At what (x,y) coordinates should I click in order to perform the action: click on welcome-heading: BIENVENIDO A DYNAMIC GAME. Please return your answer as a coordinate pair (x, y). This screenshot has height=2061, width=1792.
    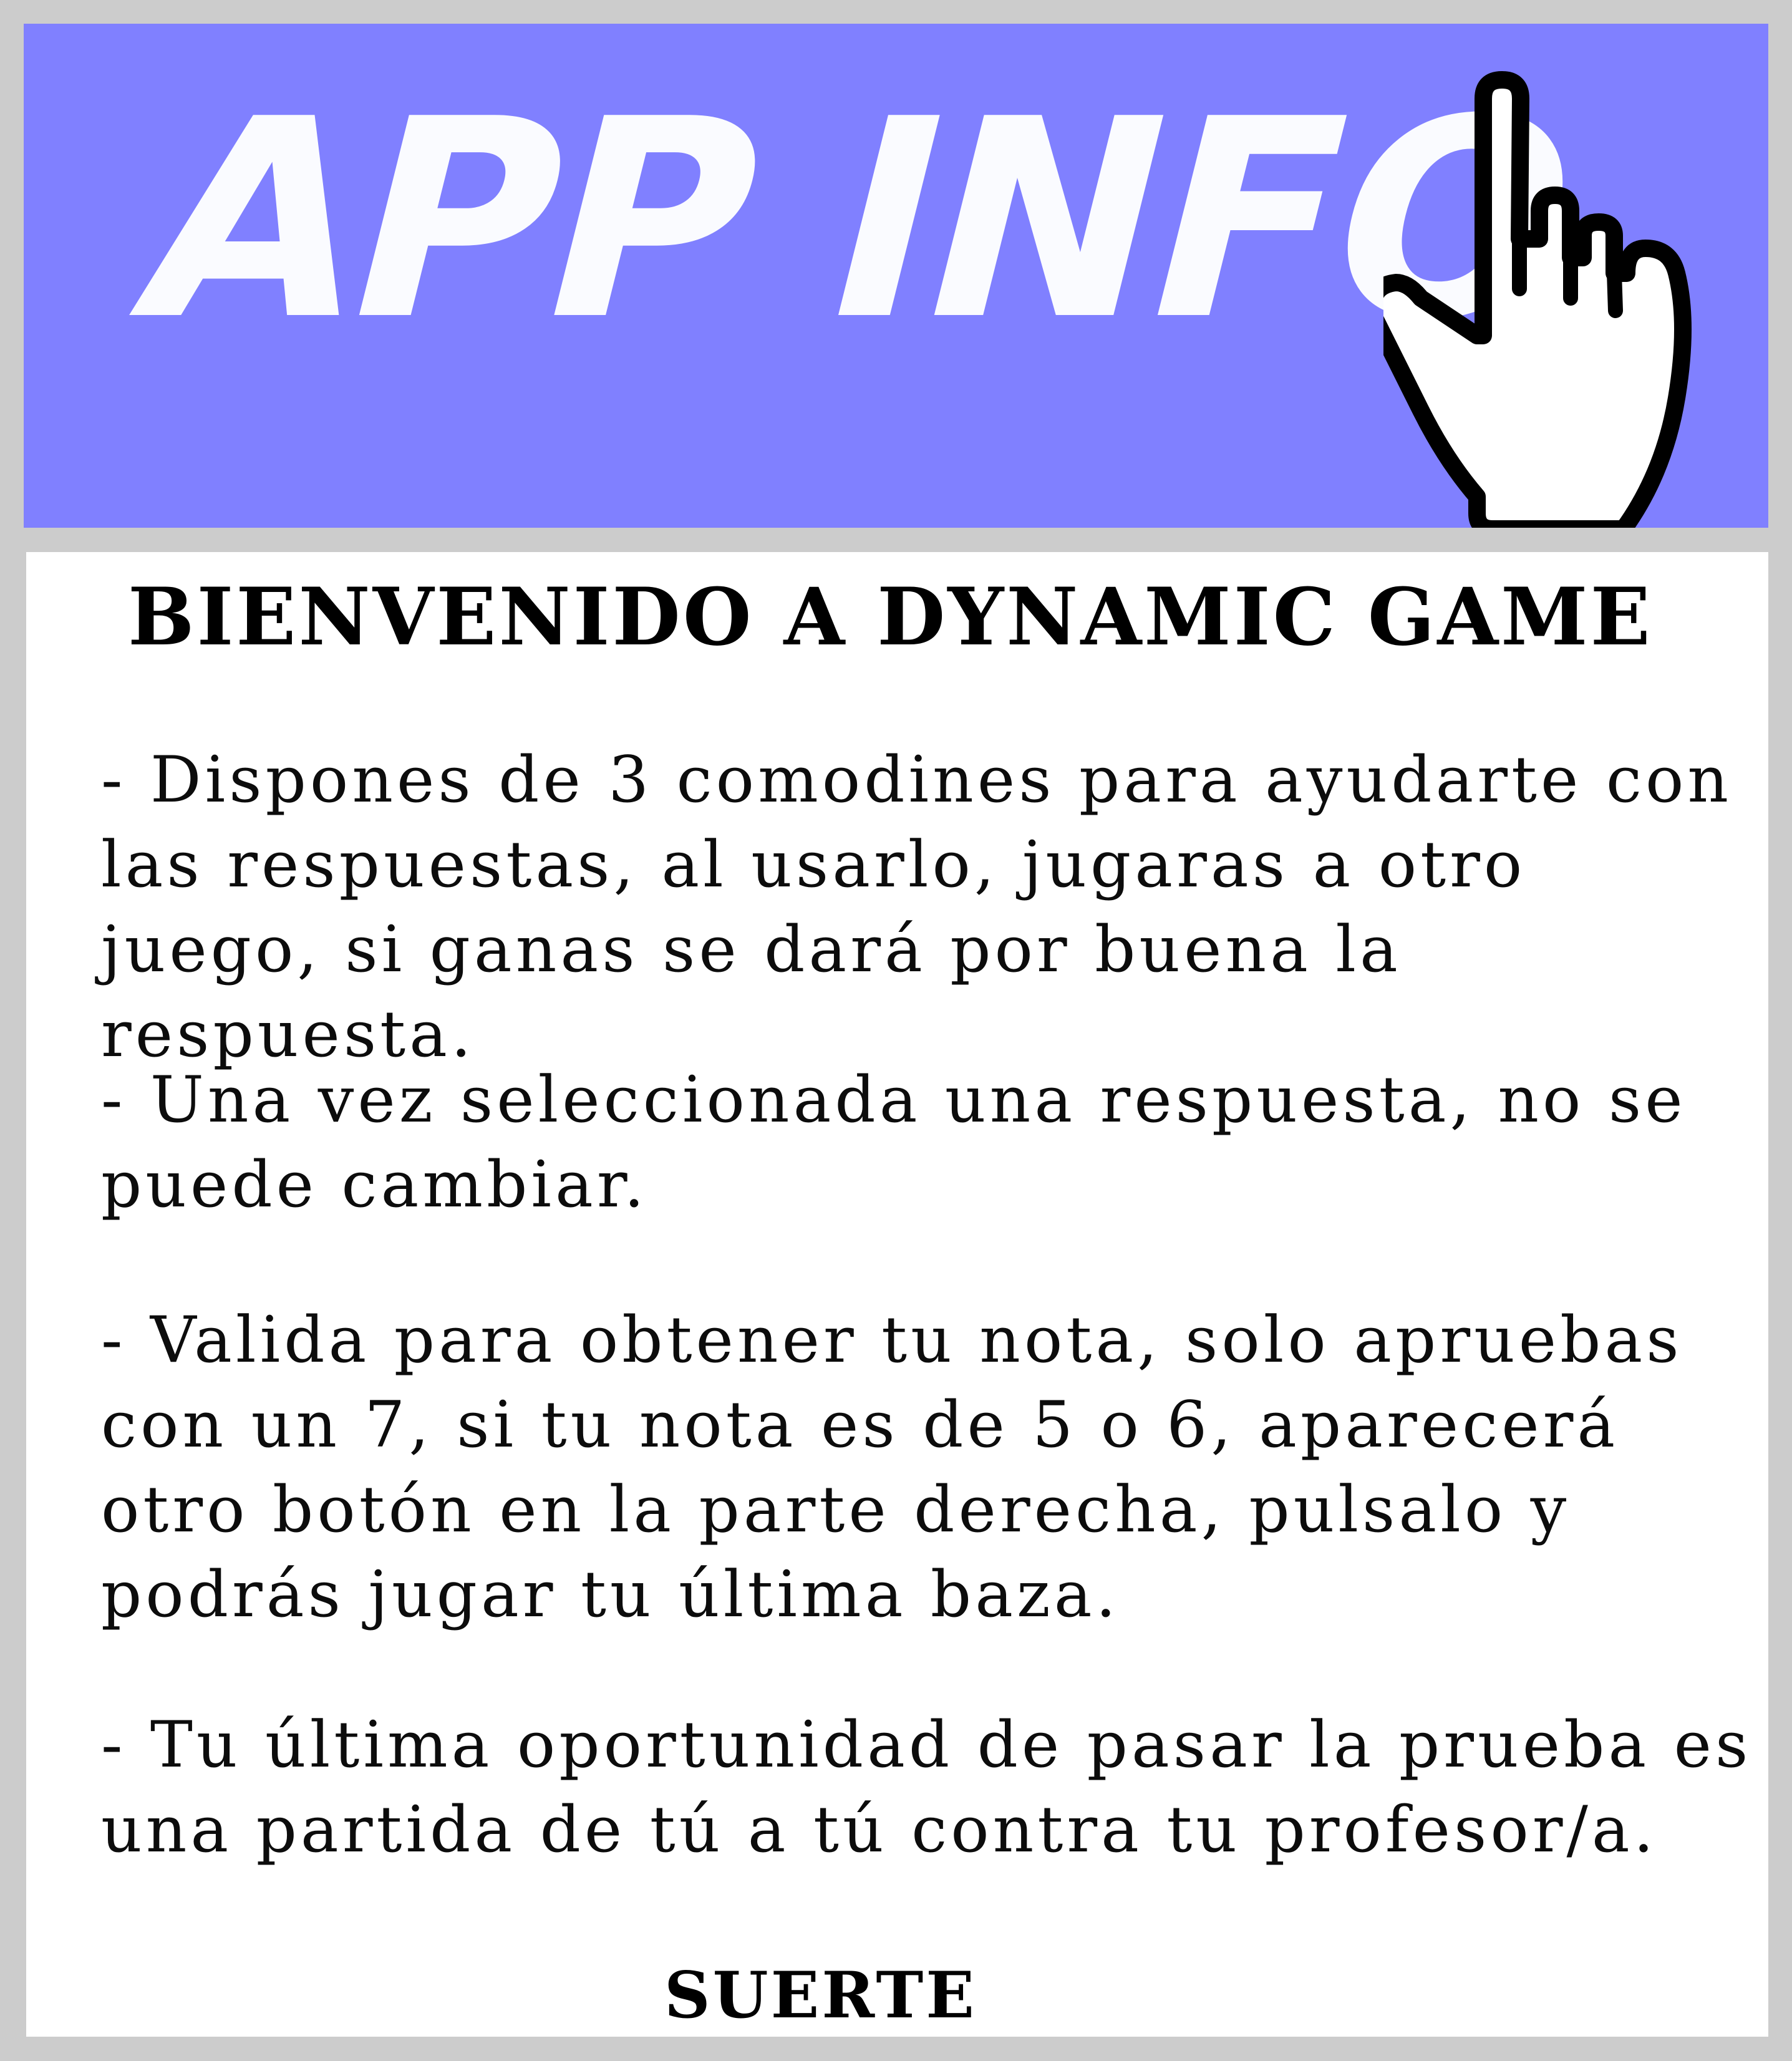
    Looking at the image, I should click on (891, 617).